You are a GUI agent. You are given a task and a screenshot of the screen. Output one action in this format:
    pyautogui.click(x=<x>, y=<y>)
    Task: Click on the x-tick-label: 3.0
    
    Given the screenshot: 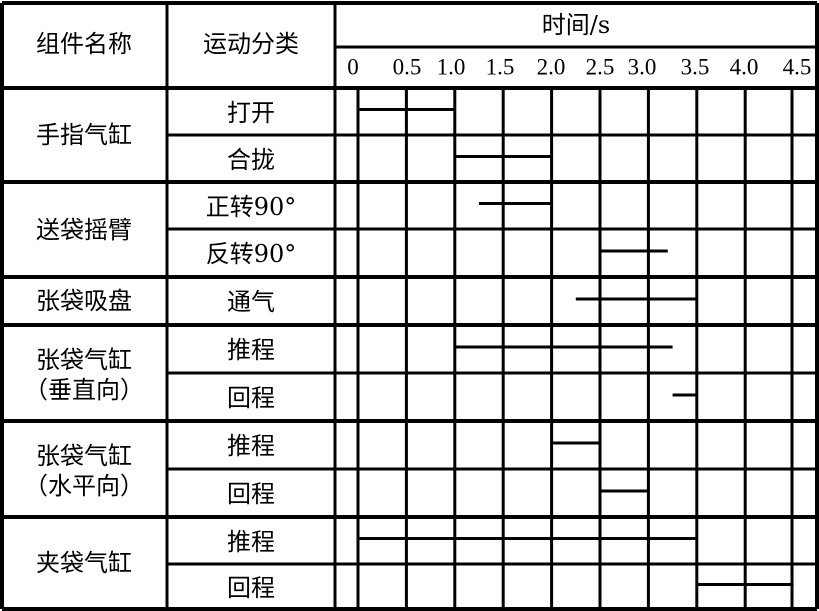 What is the action you would take?
    pyautogui.click(x=642, y=67)
    